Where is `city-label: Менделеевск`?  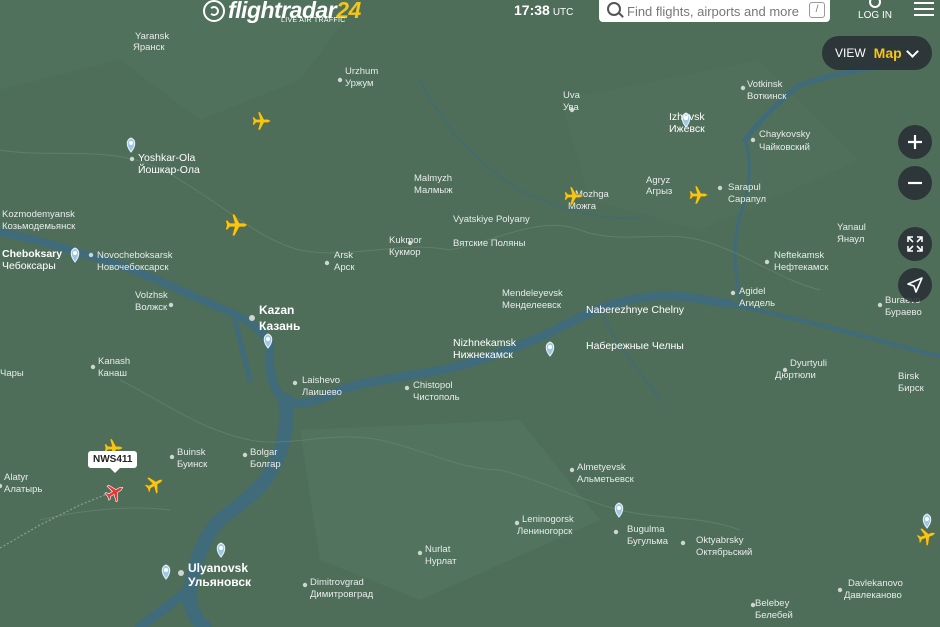
city-label: Менделеевск is located at coordinates (532, 305).